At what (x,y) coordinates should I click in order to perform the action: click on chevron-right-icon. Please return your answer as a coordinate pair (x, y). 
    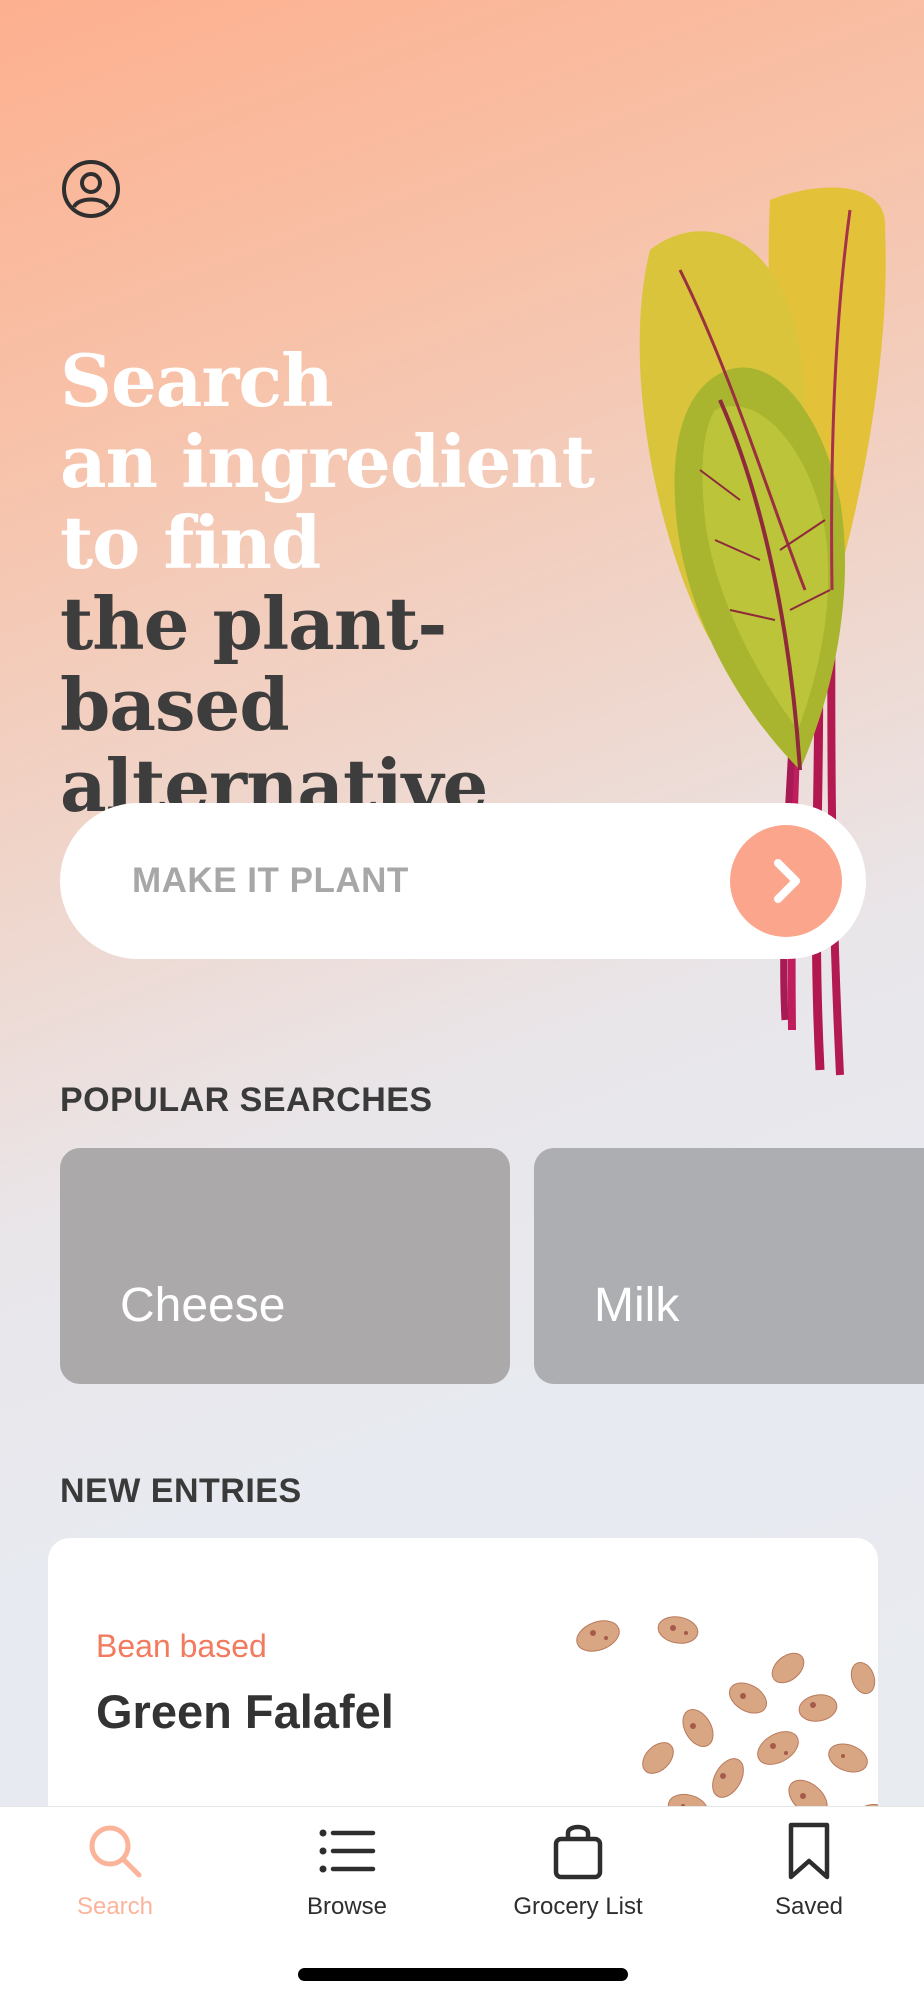
    Looking at the image, I should click on (787, 881).